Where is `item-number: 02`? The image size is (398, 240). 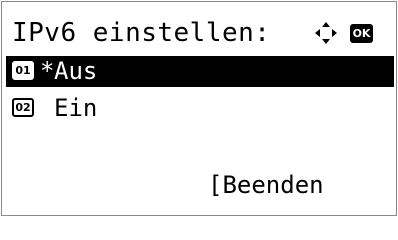
item-number: 02 is located at coordinates (23, 107).